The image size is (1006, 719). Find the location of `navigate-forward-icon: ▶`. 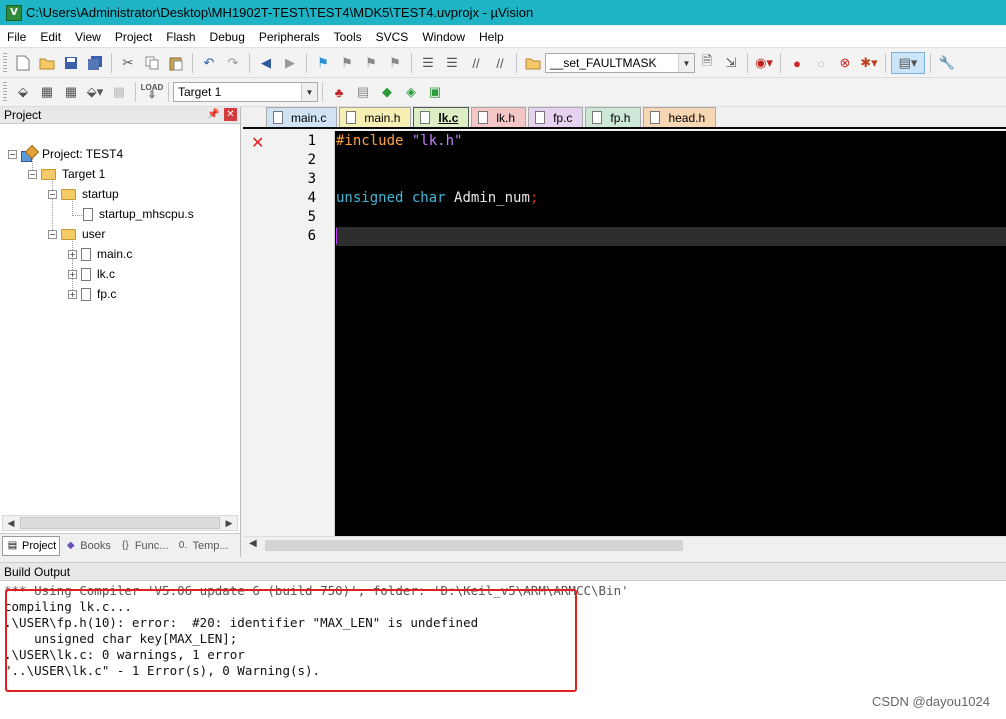

navigate-forward-icon: ▶ is located at coordinates (290, 63).